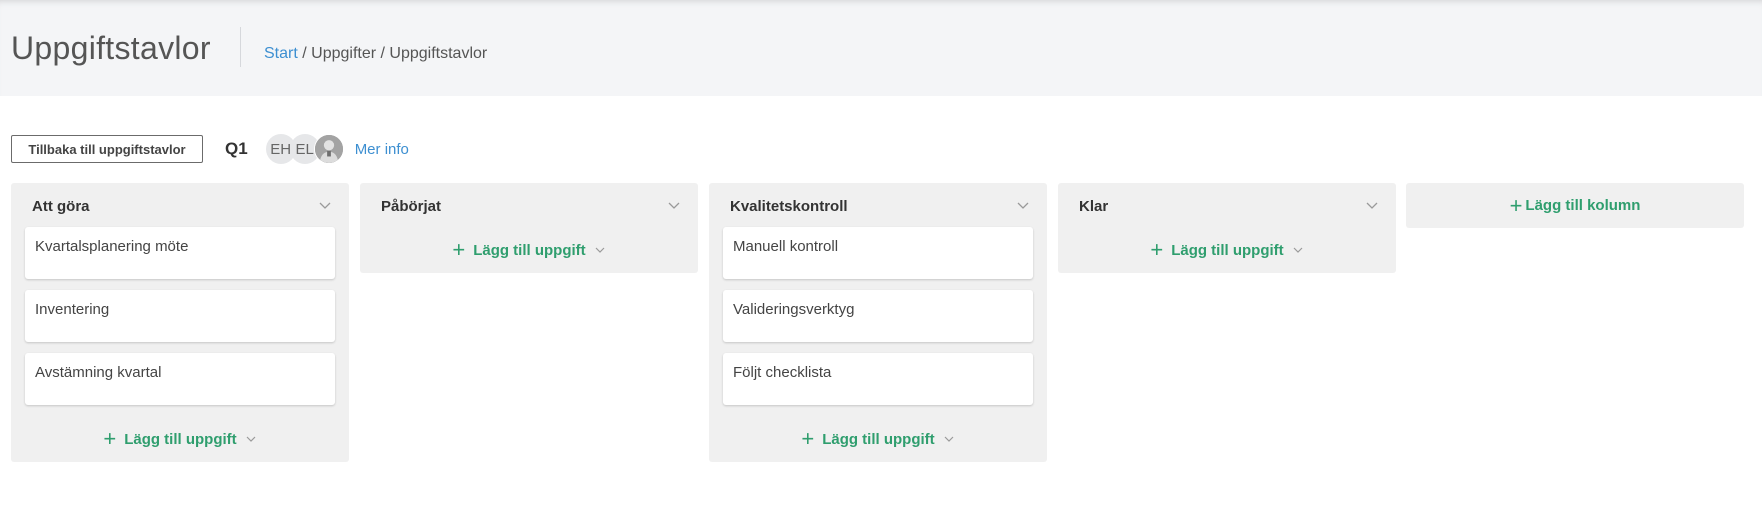 The height and width of the screenshot is (527, 1762). What do you see at coordinates (180, 205) in the screenshot?
I see `column-header: Att göra` at bounding box center [180, 205].